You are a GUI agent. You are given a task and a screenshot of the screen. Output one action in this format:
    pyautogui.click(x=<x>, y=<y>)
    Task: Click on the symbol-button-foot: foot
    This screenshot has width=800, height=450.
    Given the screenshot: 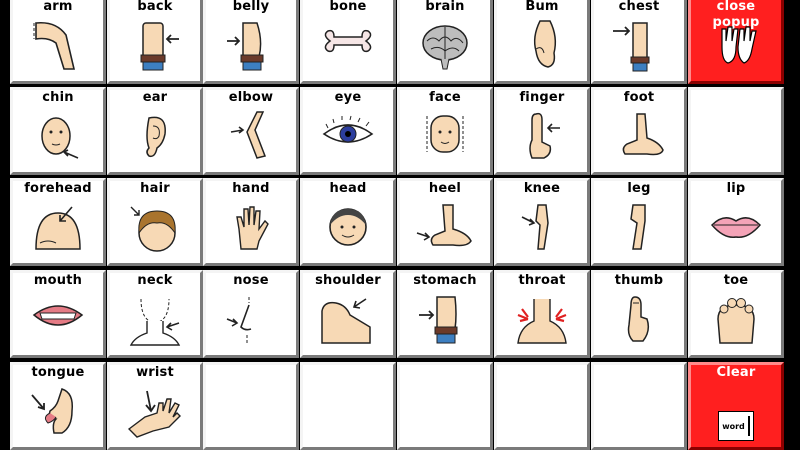 What is the action you would take?
    pyautogui.click(x=639, y=131)
    